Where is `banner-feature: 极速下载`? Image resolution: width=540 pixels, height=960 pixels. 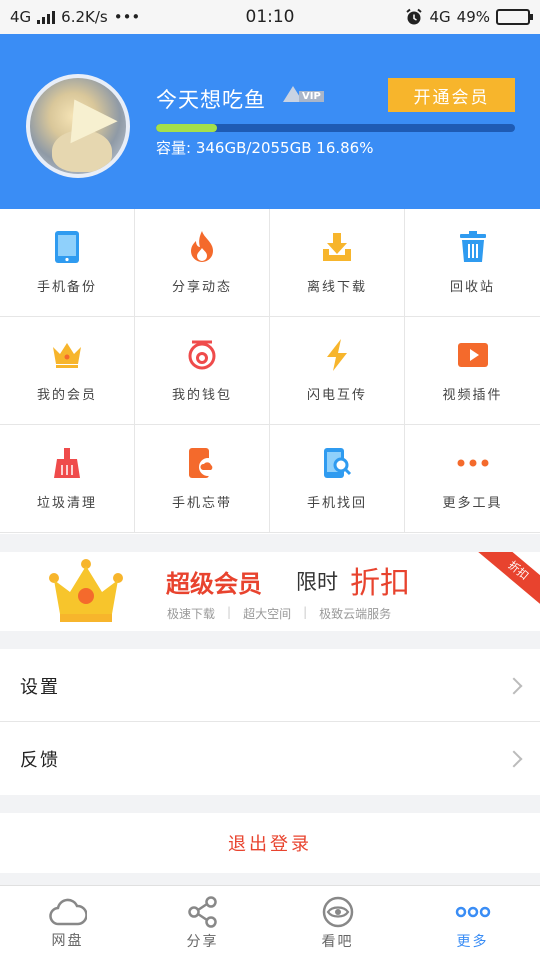 banner-feature: 极速下载 is located at coordinates (191, 614).